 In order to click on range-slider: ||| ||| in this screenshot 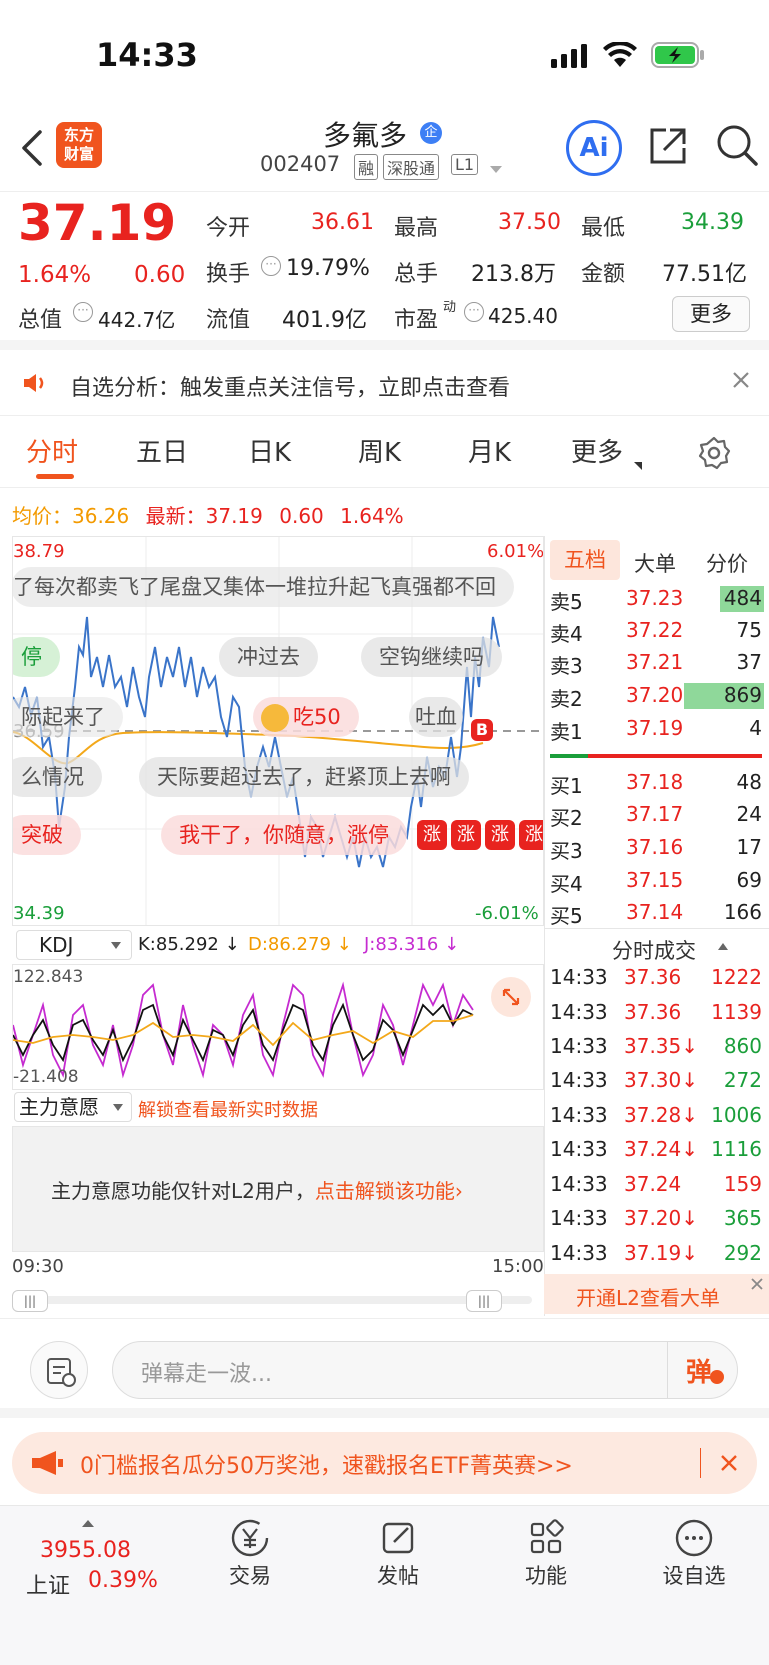, I will do `click(277, 1301)`.